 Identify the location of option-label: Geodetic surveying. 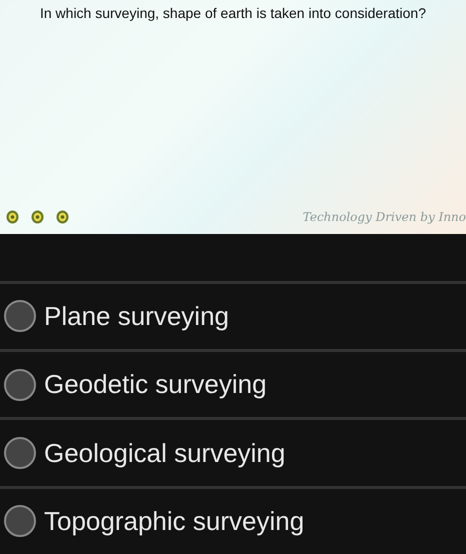
(155, 385).